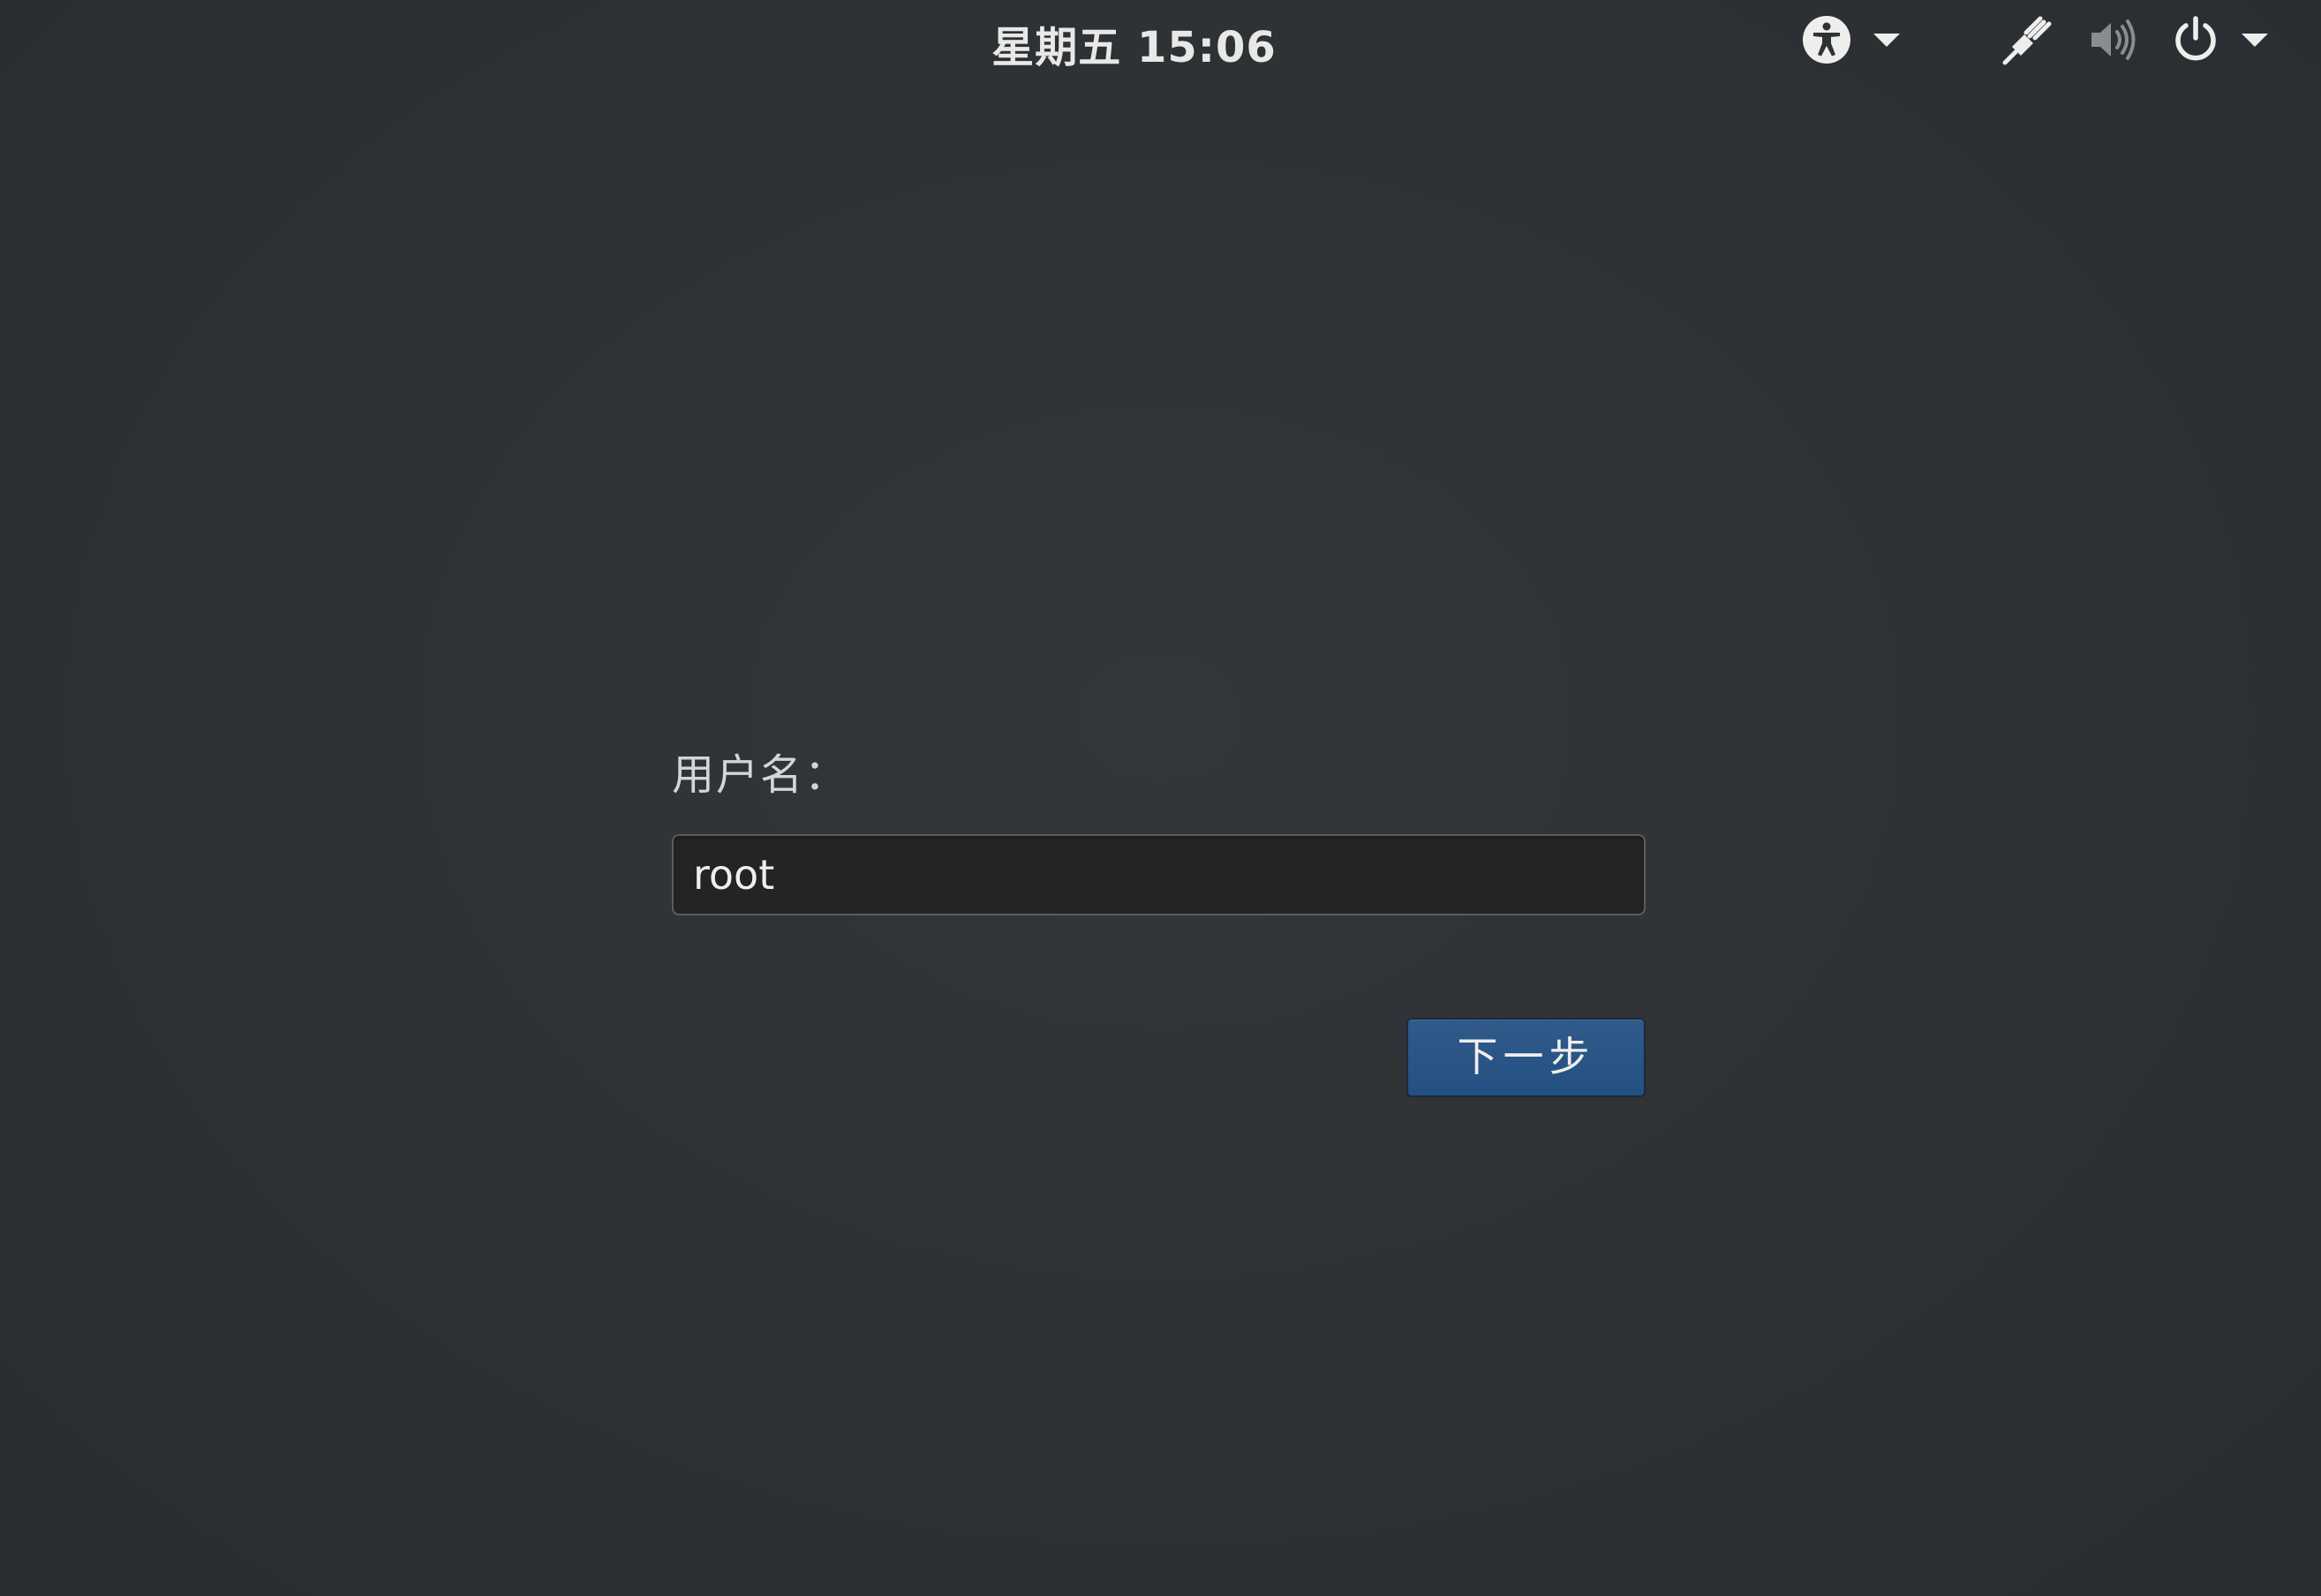 This screenshot has height=1596, width=2321. I want to click on system-menu, so click(2135, 40).